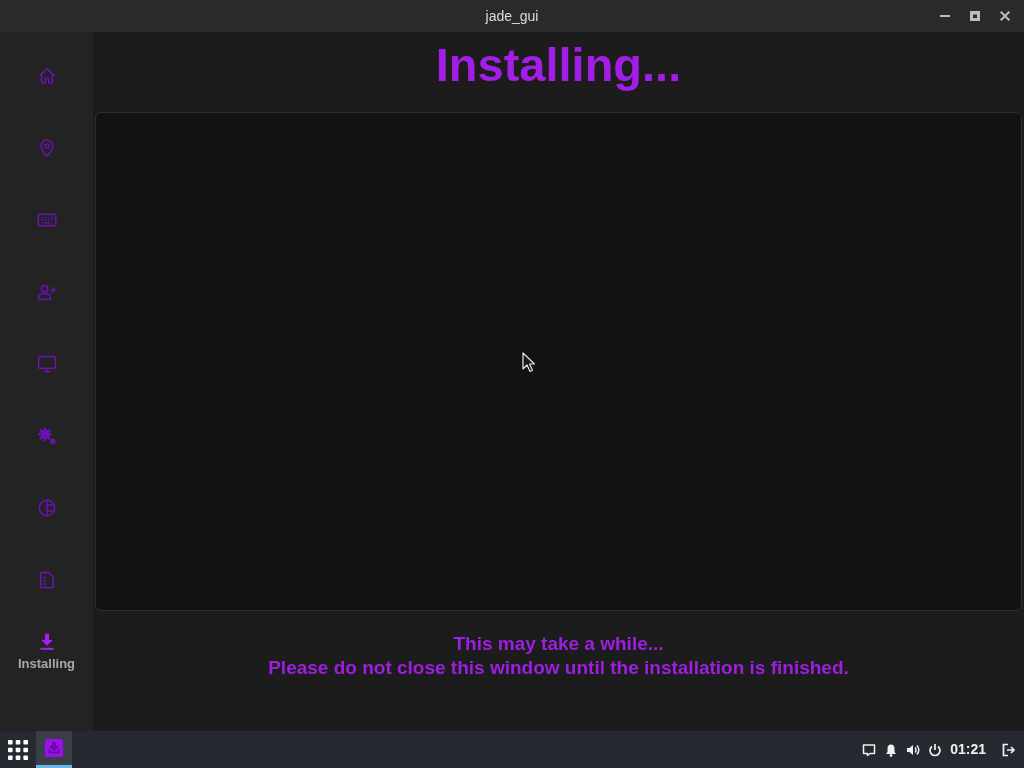  Describe the element at coordinates (975, 16) in the screenshot. I see `maximize-icon` at that location.